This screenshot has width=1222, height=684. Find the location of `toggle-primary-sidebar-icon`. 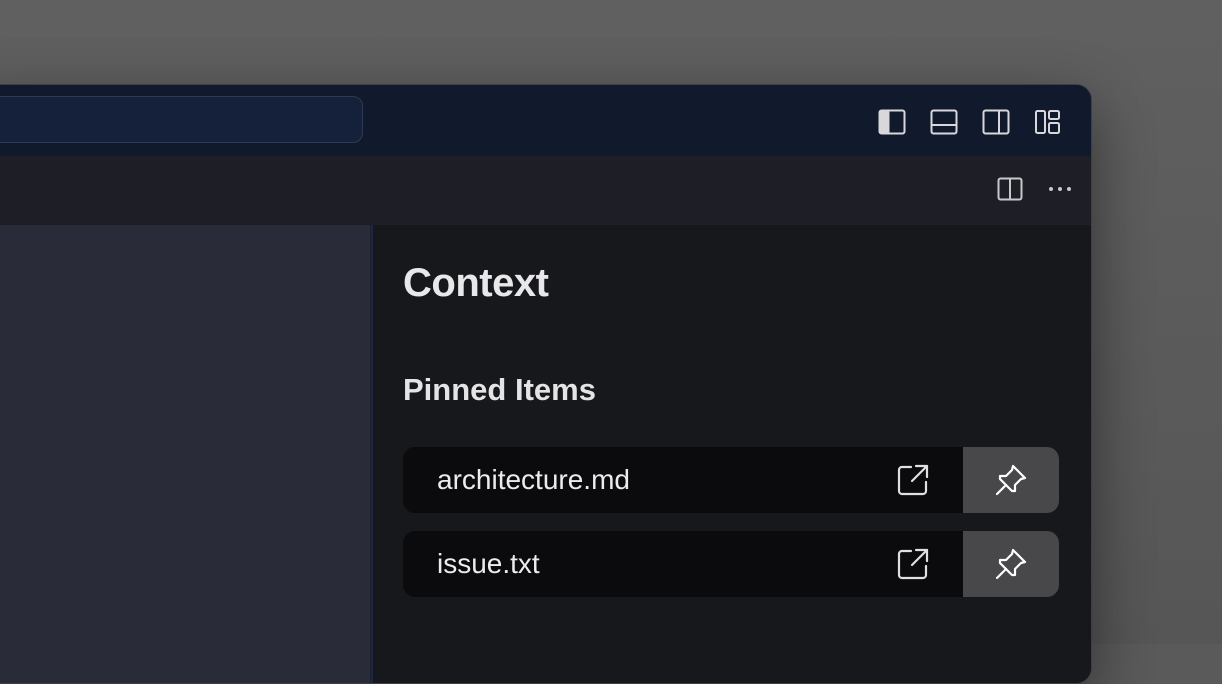

toggle-primary-sidebar-icon is located at coordinates (892, 122).